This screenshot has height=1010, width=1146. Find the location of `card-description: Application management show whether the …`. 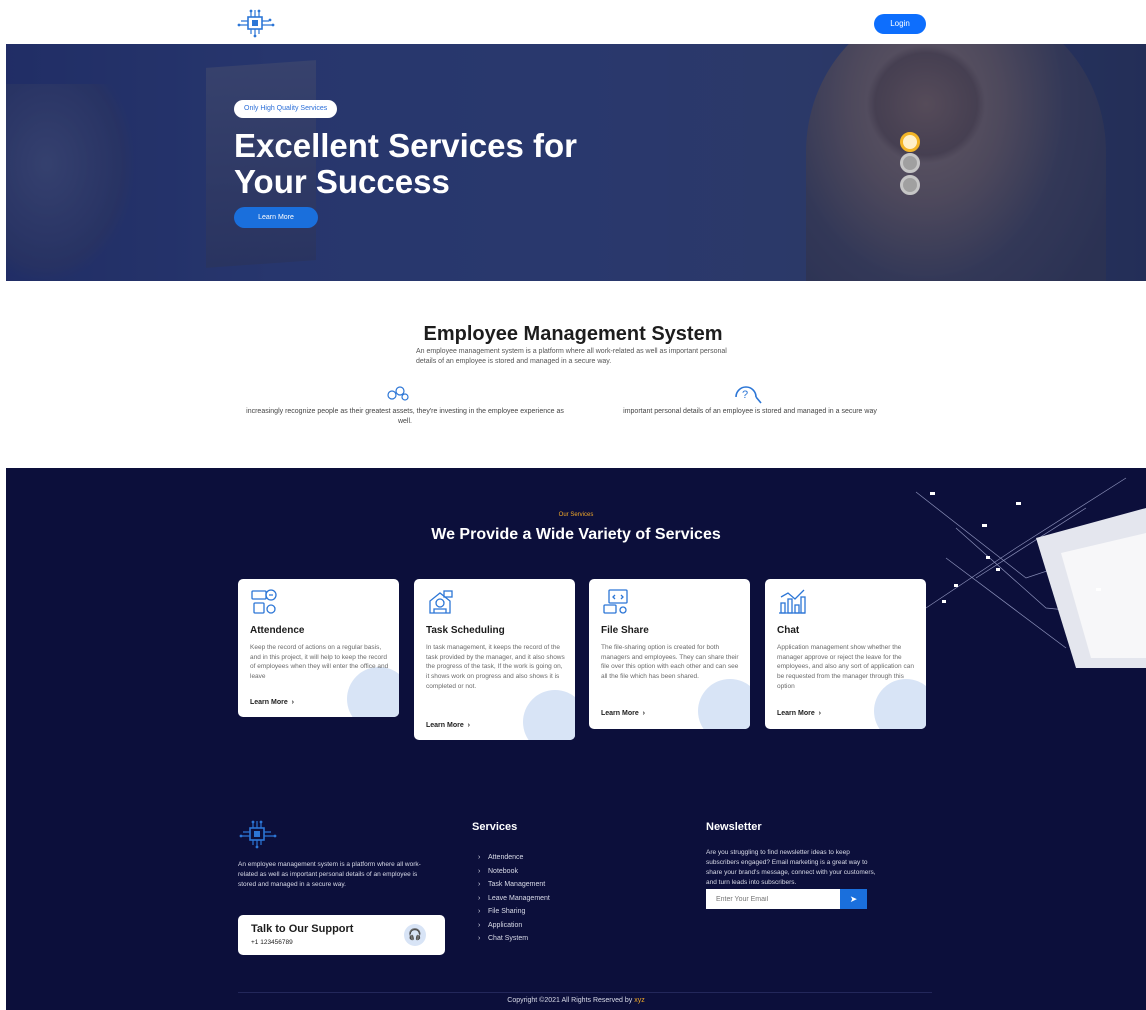

card-description: Application management show whether the … is located at coordinates (845, 667).